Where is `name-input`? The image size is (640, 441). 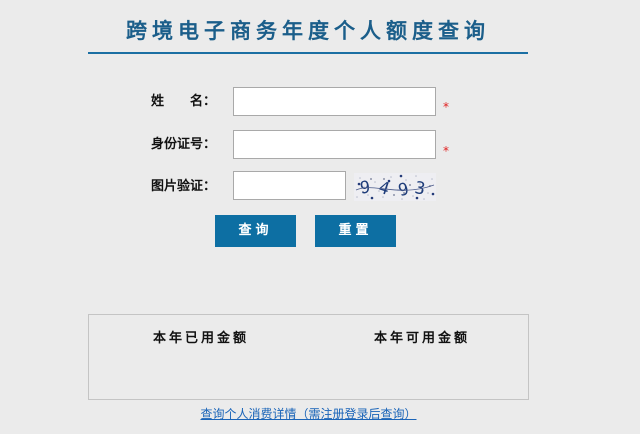 name-input is located at coordinates (334, 101).